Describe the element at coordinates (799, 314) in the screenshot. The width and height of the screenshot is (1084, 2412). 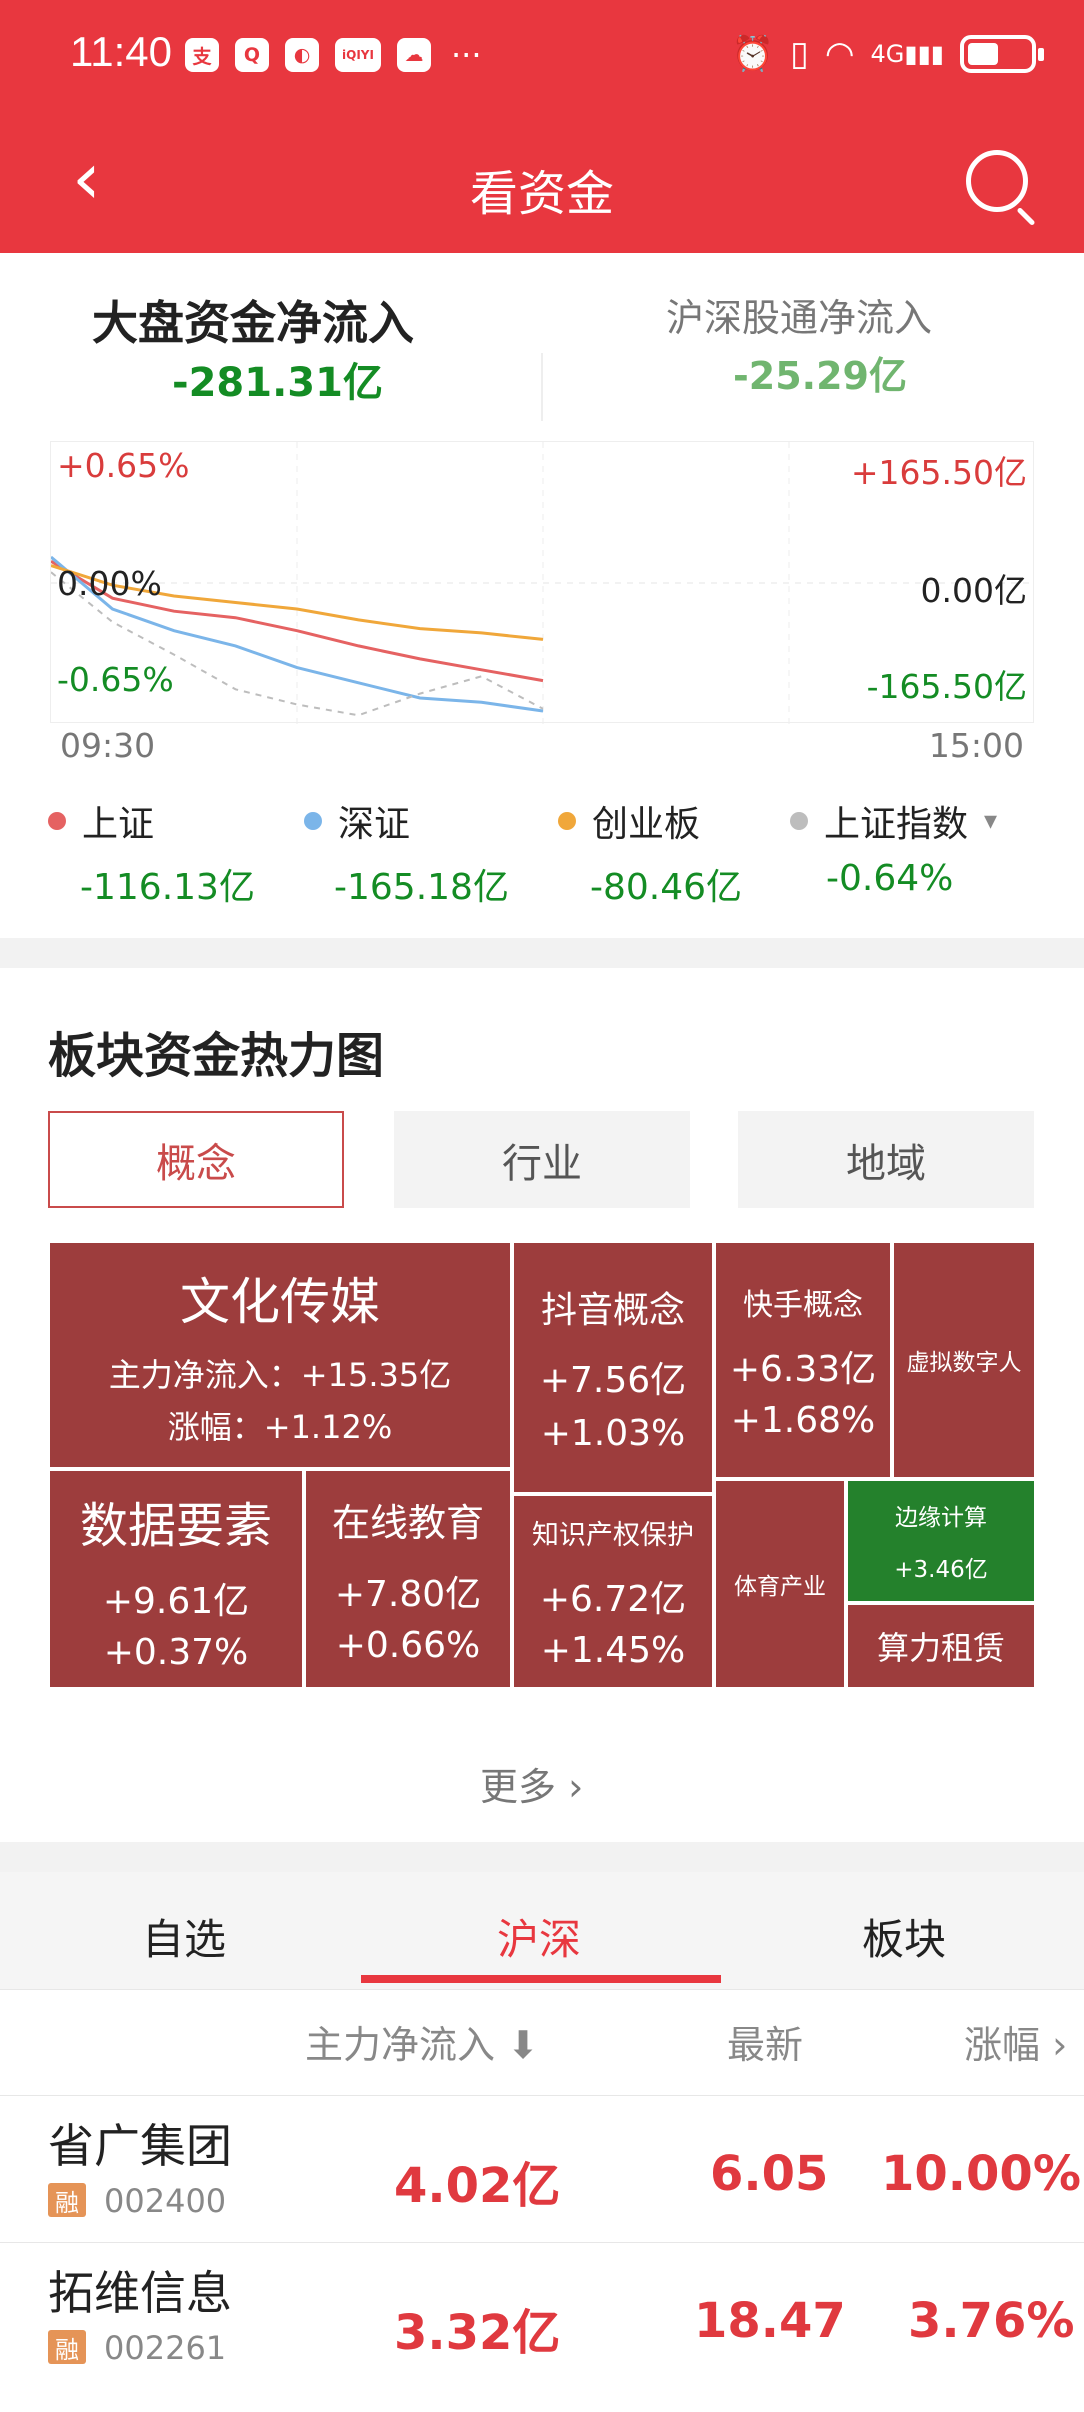
I see `northbound-flow-tab-title: 沪深股通净流入` at that location.